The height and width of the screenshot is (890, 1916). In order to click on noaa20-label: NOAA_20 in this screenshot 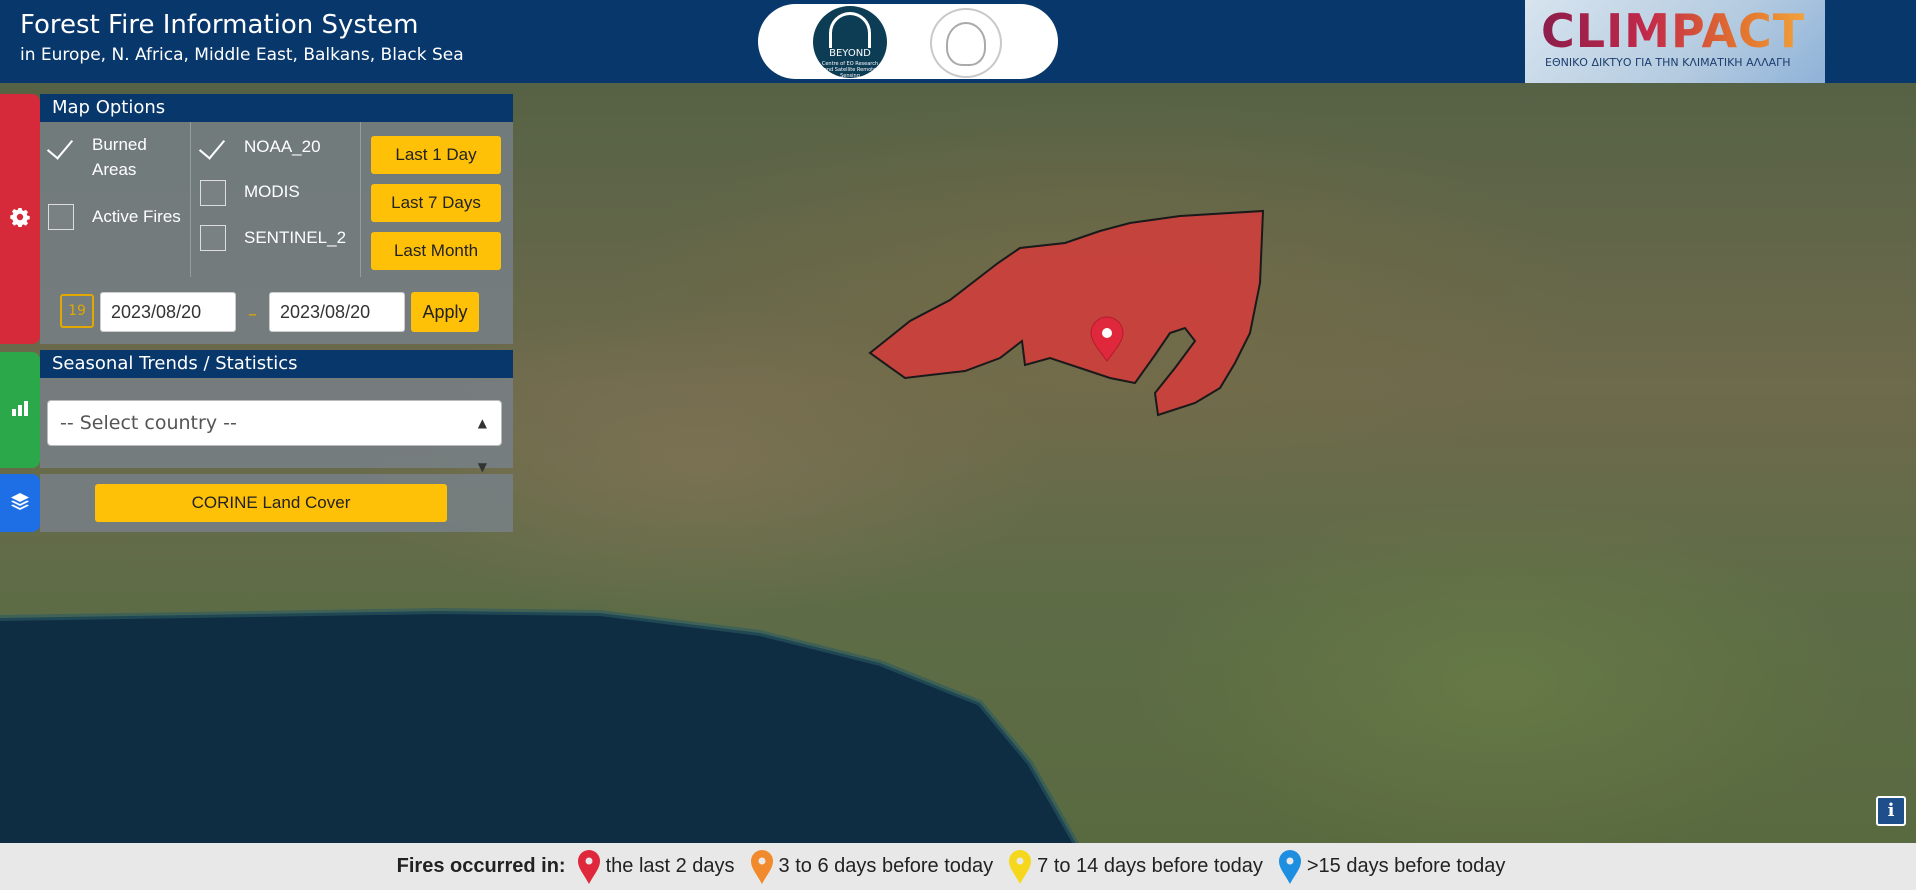, I will do `click(282, 146)`.